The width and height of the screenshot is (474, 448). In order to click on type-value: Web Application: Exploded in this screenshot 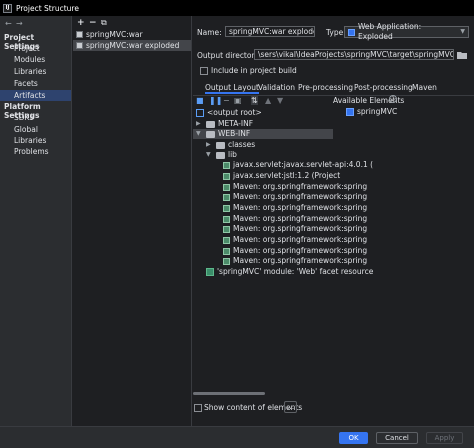, I will do `click(389, 31)`.